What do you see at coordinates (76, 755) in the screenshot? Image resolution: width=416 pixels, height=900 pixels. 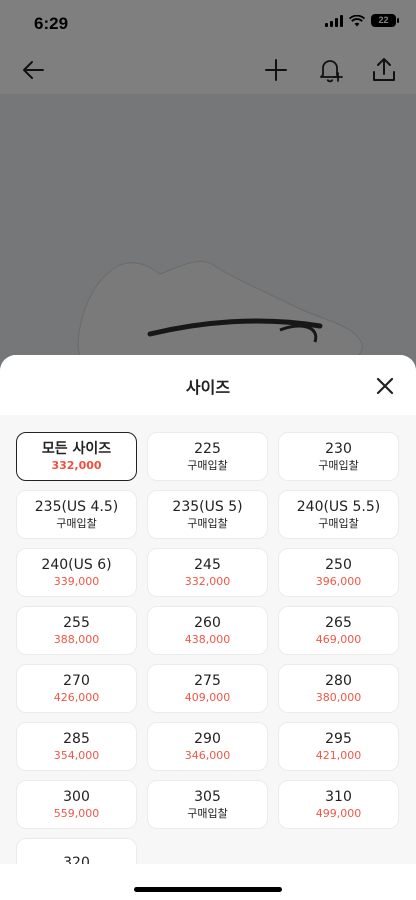 I see `size-price: 354,000` at bounding box center [76, 755].